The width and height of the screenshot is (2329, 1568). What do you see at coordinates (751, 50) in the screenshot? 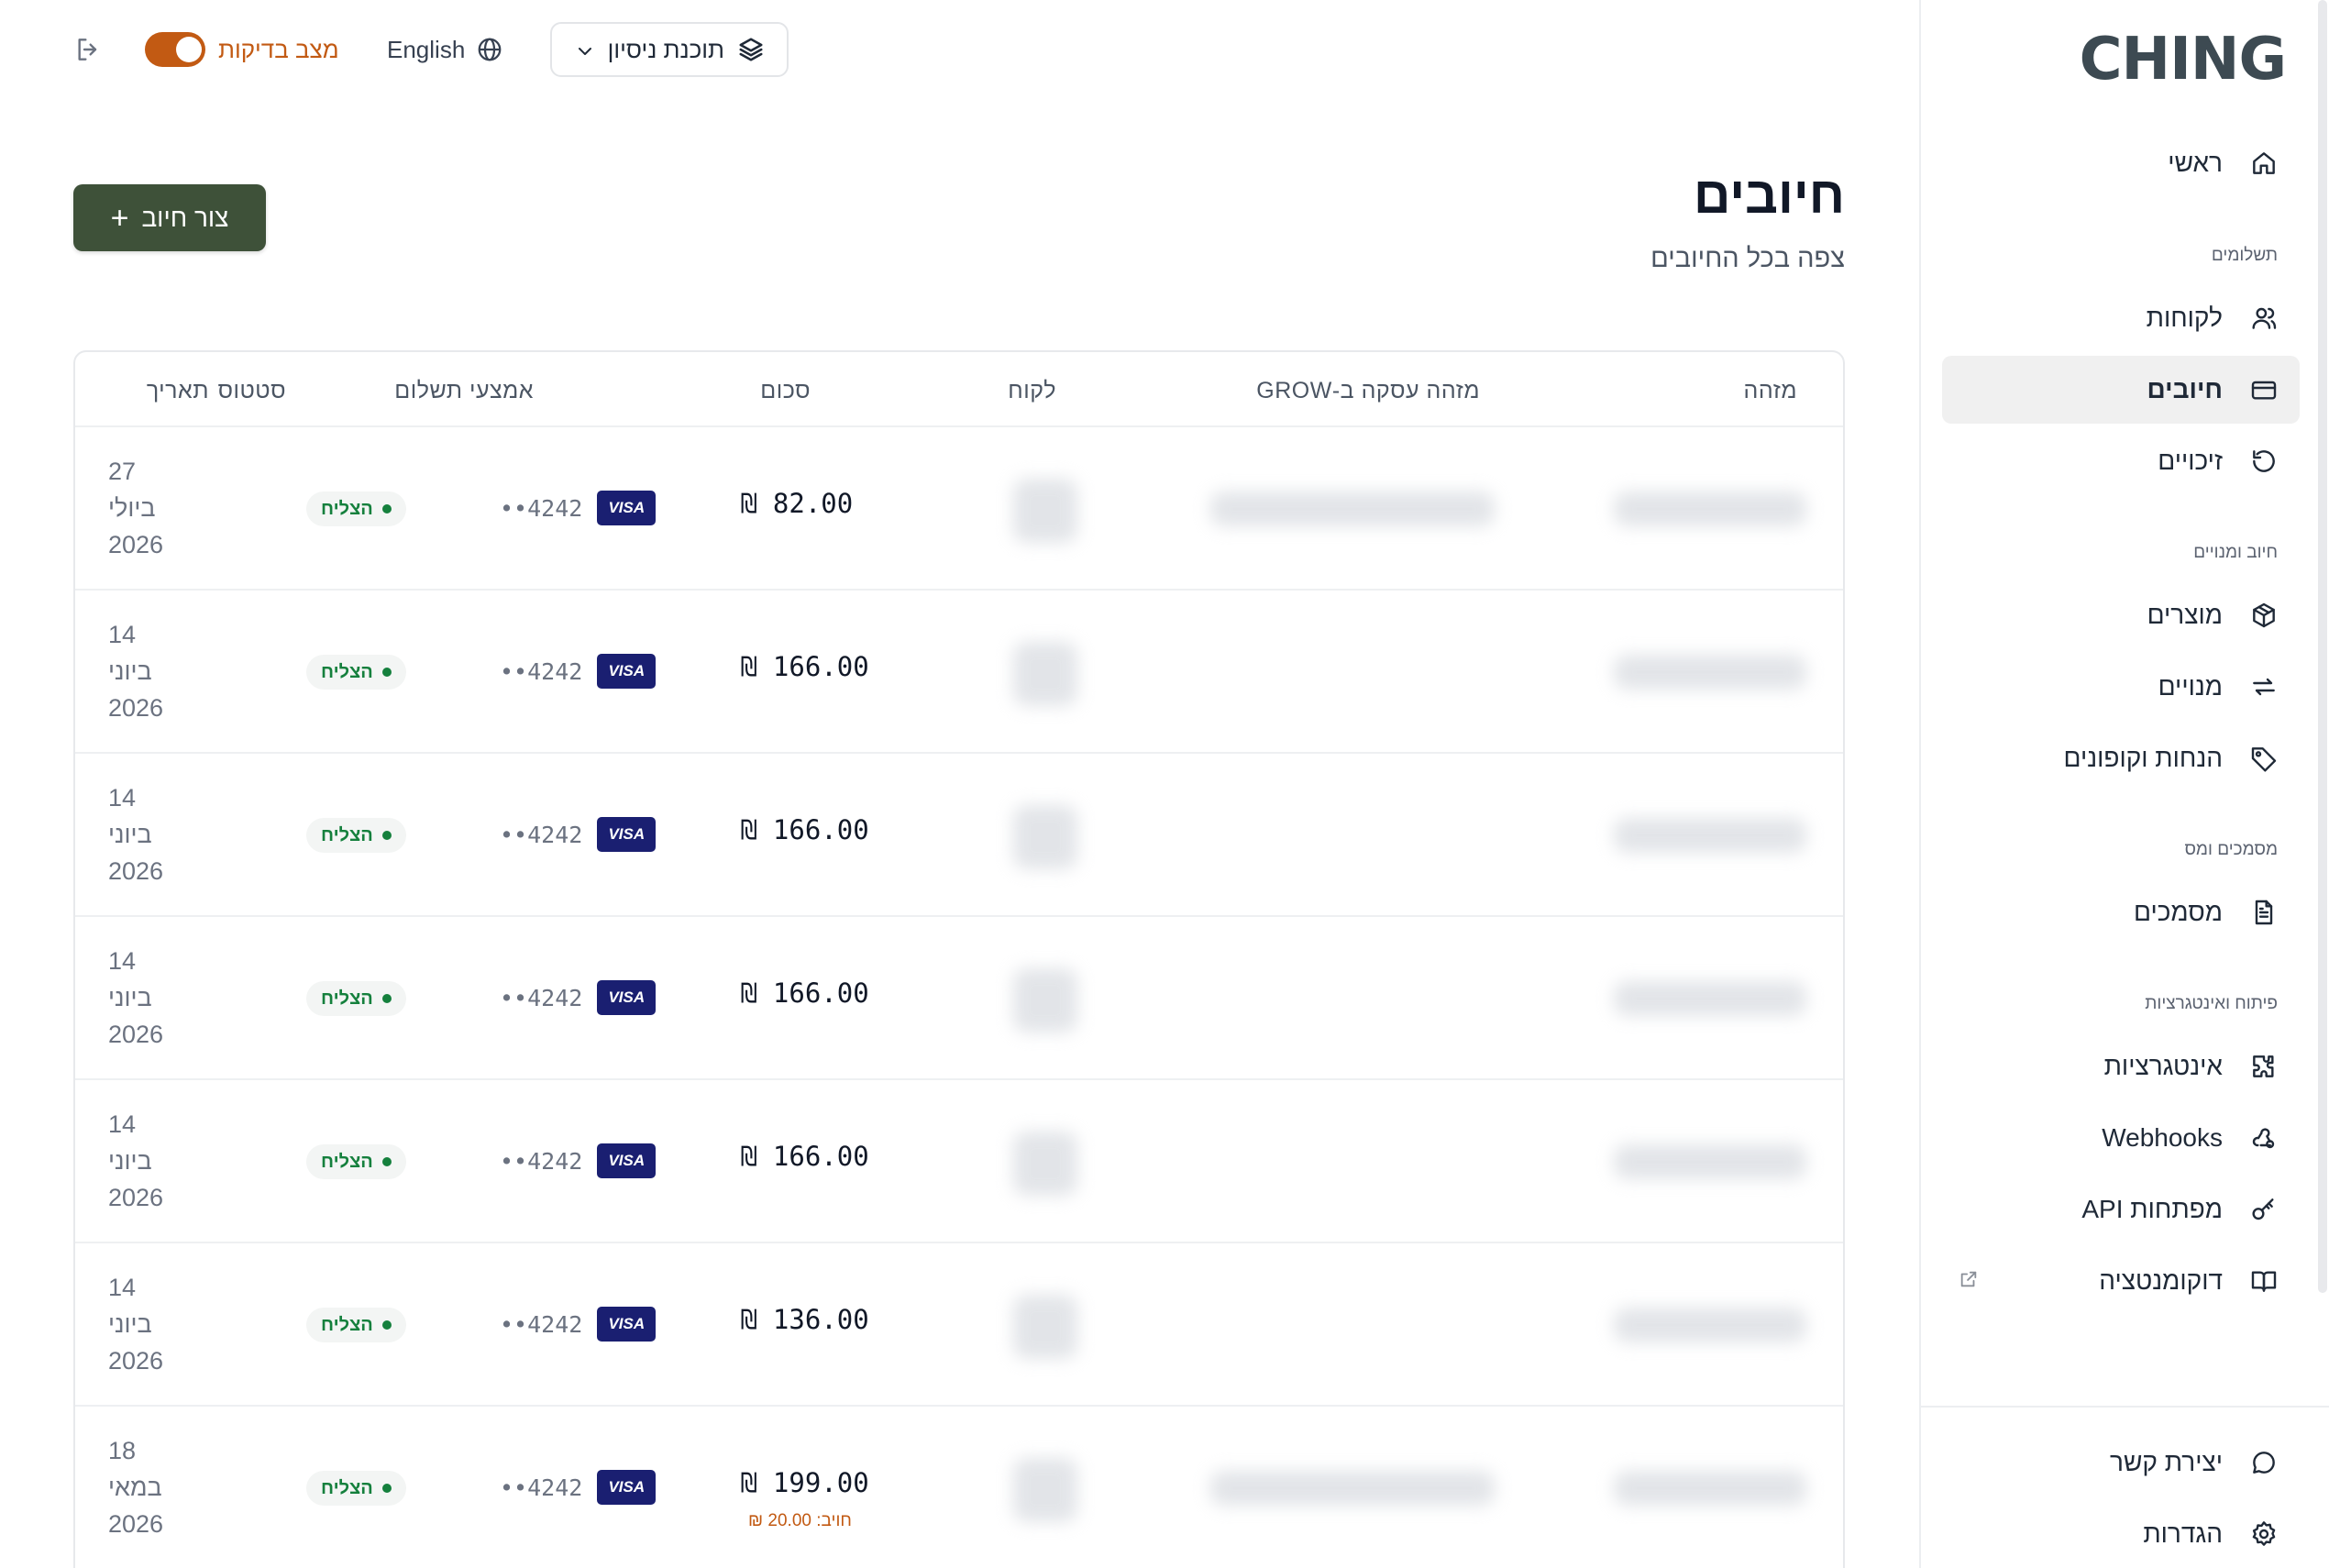
I see `layers-icon` at bounding box center [751, 50].